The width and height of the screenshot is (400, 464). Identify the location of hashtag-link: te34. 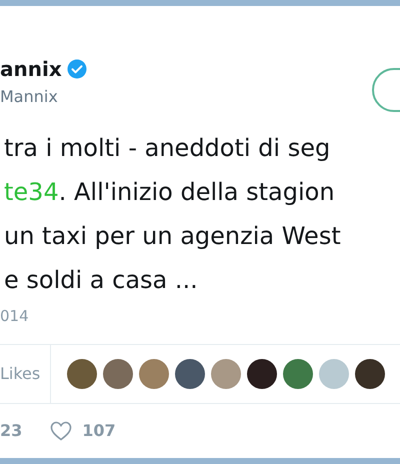
(31, 192).